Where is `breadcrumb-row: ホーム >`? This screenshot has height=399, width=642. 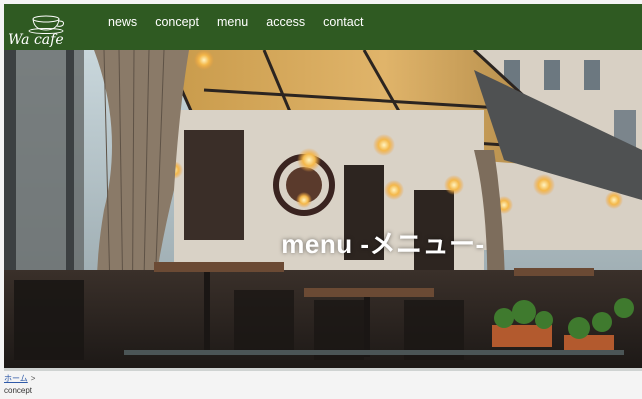 breadcrumb-row: ホーム > is located at coordinates (19, 378).